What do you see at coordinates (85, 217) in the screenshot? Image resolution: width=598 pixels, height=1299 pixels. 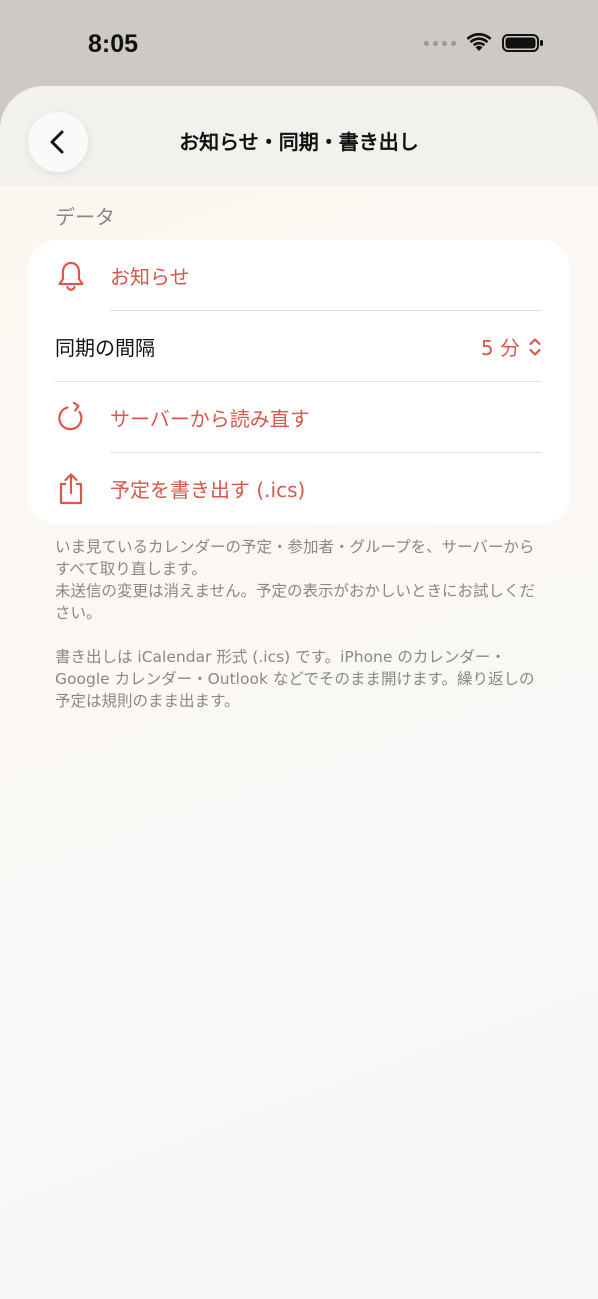 I see `section-header-data: データ` at bounding box center [85, 217].